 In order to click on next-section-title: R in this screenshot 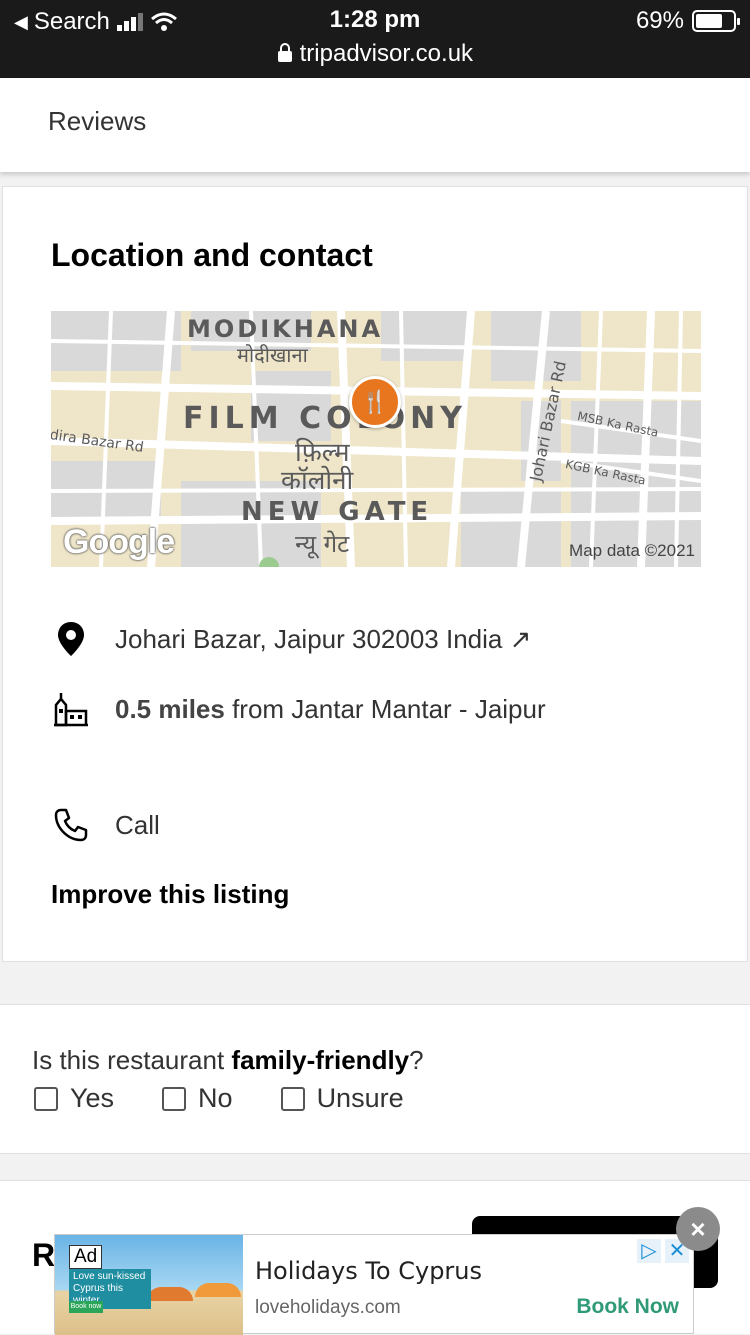, I will do `click(44, 1255)`.